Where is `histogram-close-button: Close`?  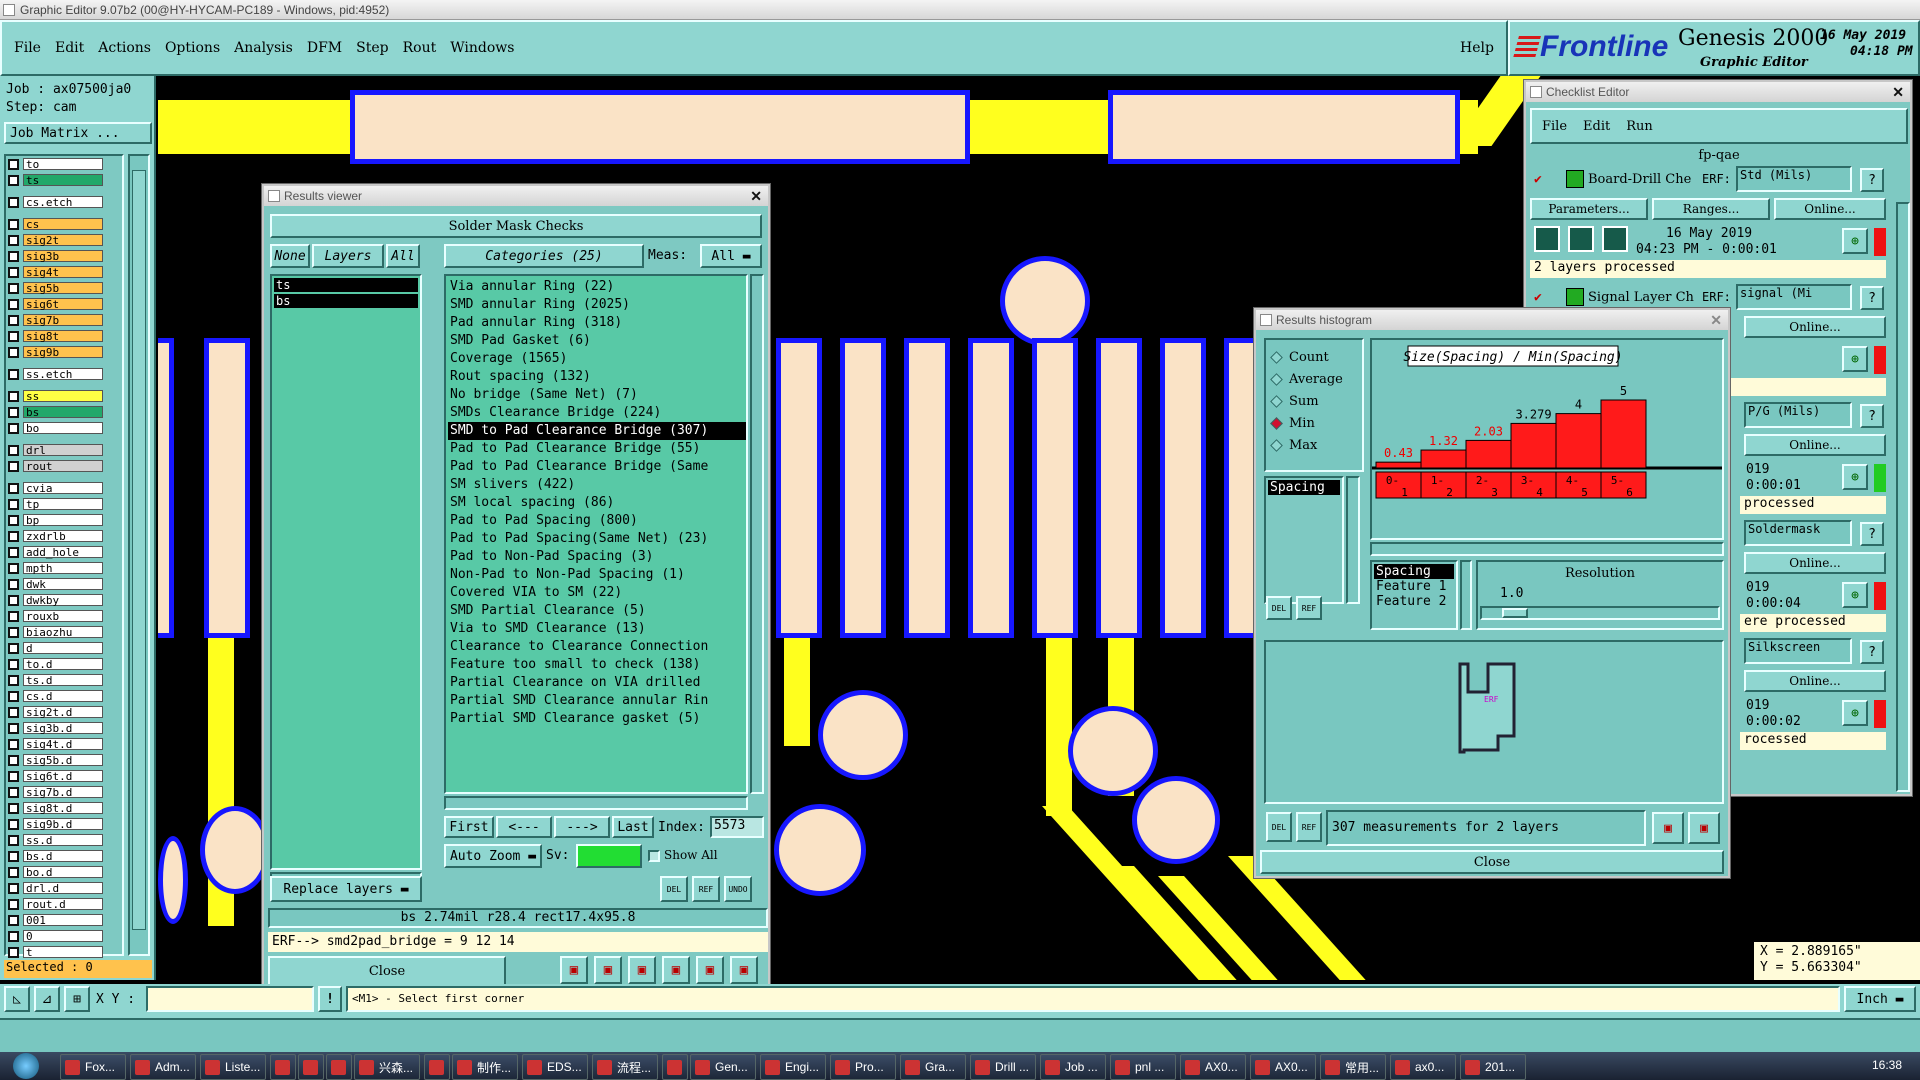 histogram-close-button: Close is located at coordinates (1492, 862).